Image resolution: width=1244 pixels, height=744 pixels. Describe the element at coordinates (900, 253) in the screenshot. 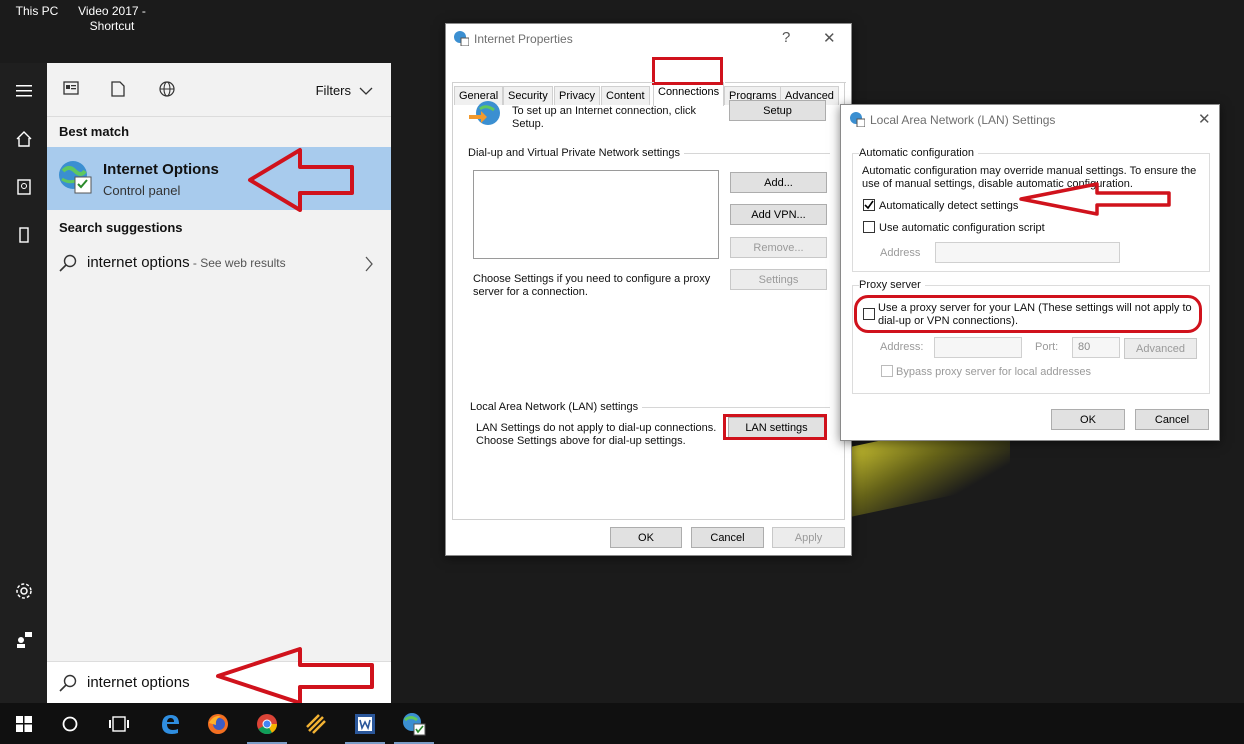

I see `script-address-label: Address` at that location.